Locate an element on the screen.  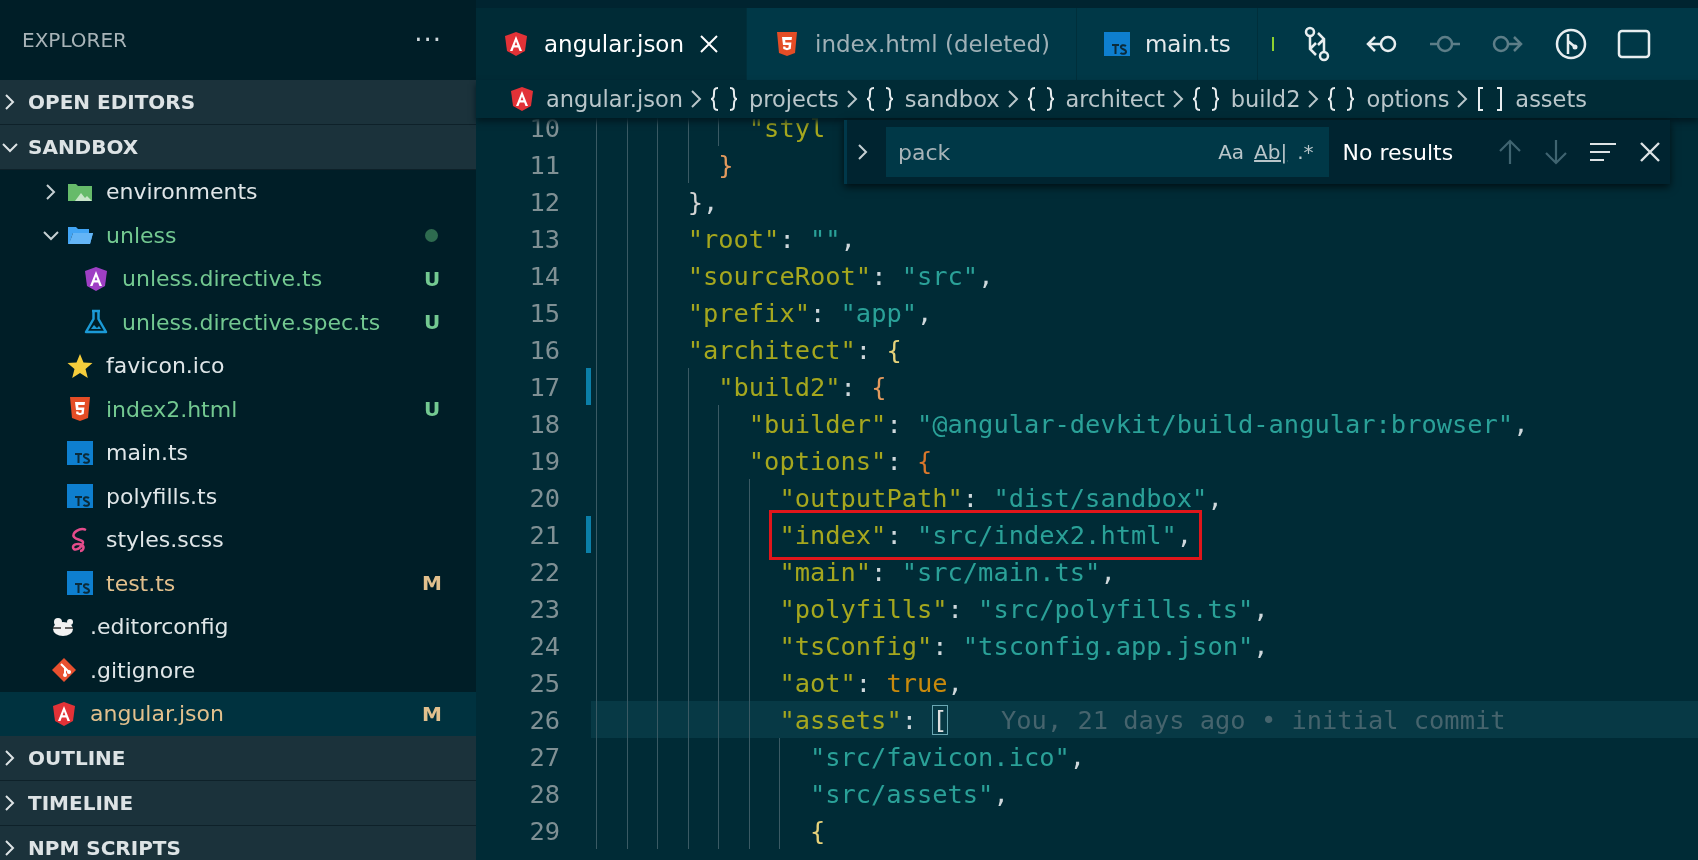
code-token: "@angular-devkit/build-angular:browser" is located at coordinates (1215, 423).